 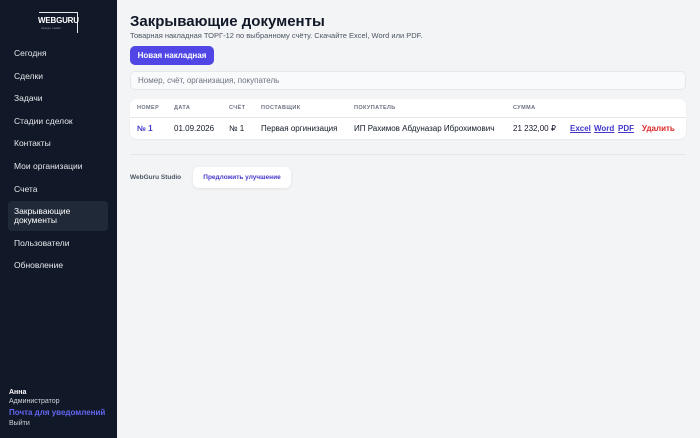 What do you see at coordinates (424, 128) in the screenshot?
I see `cell-buyer: ИП Рахимов Абдуназар Иброхимович` at bounding box center [424, 128].